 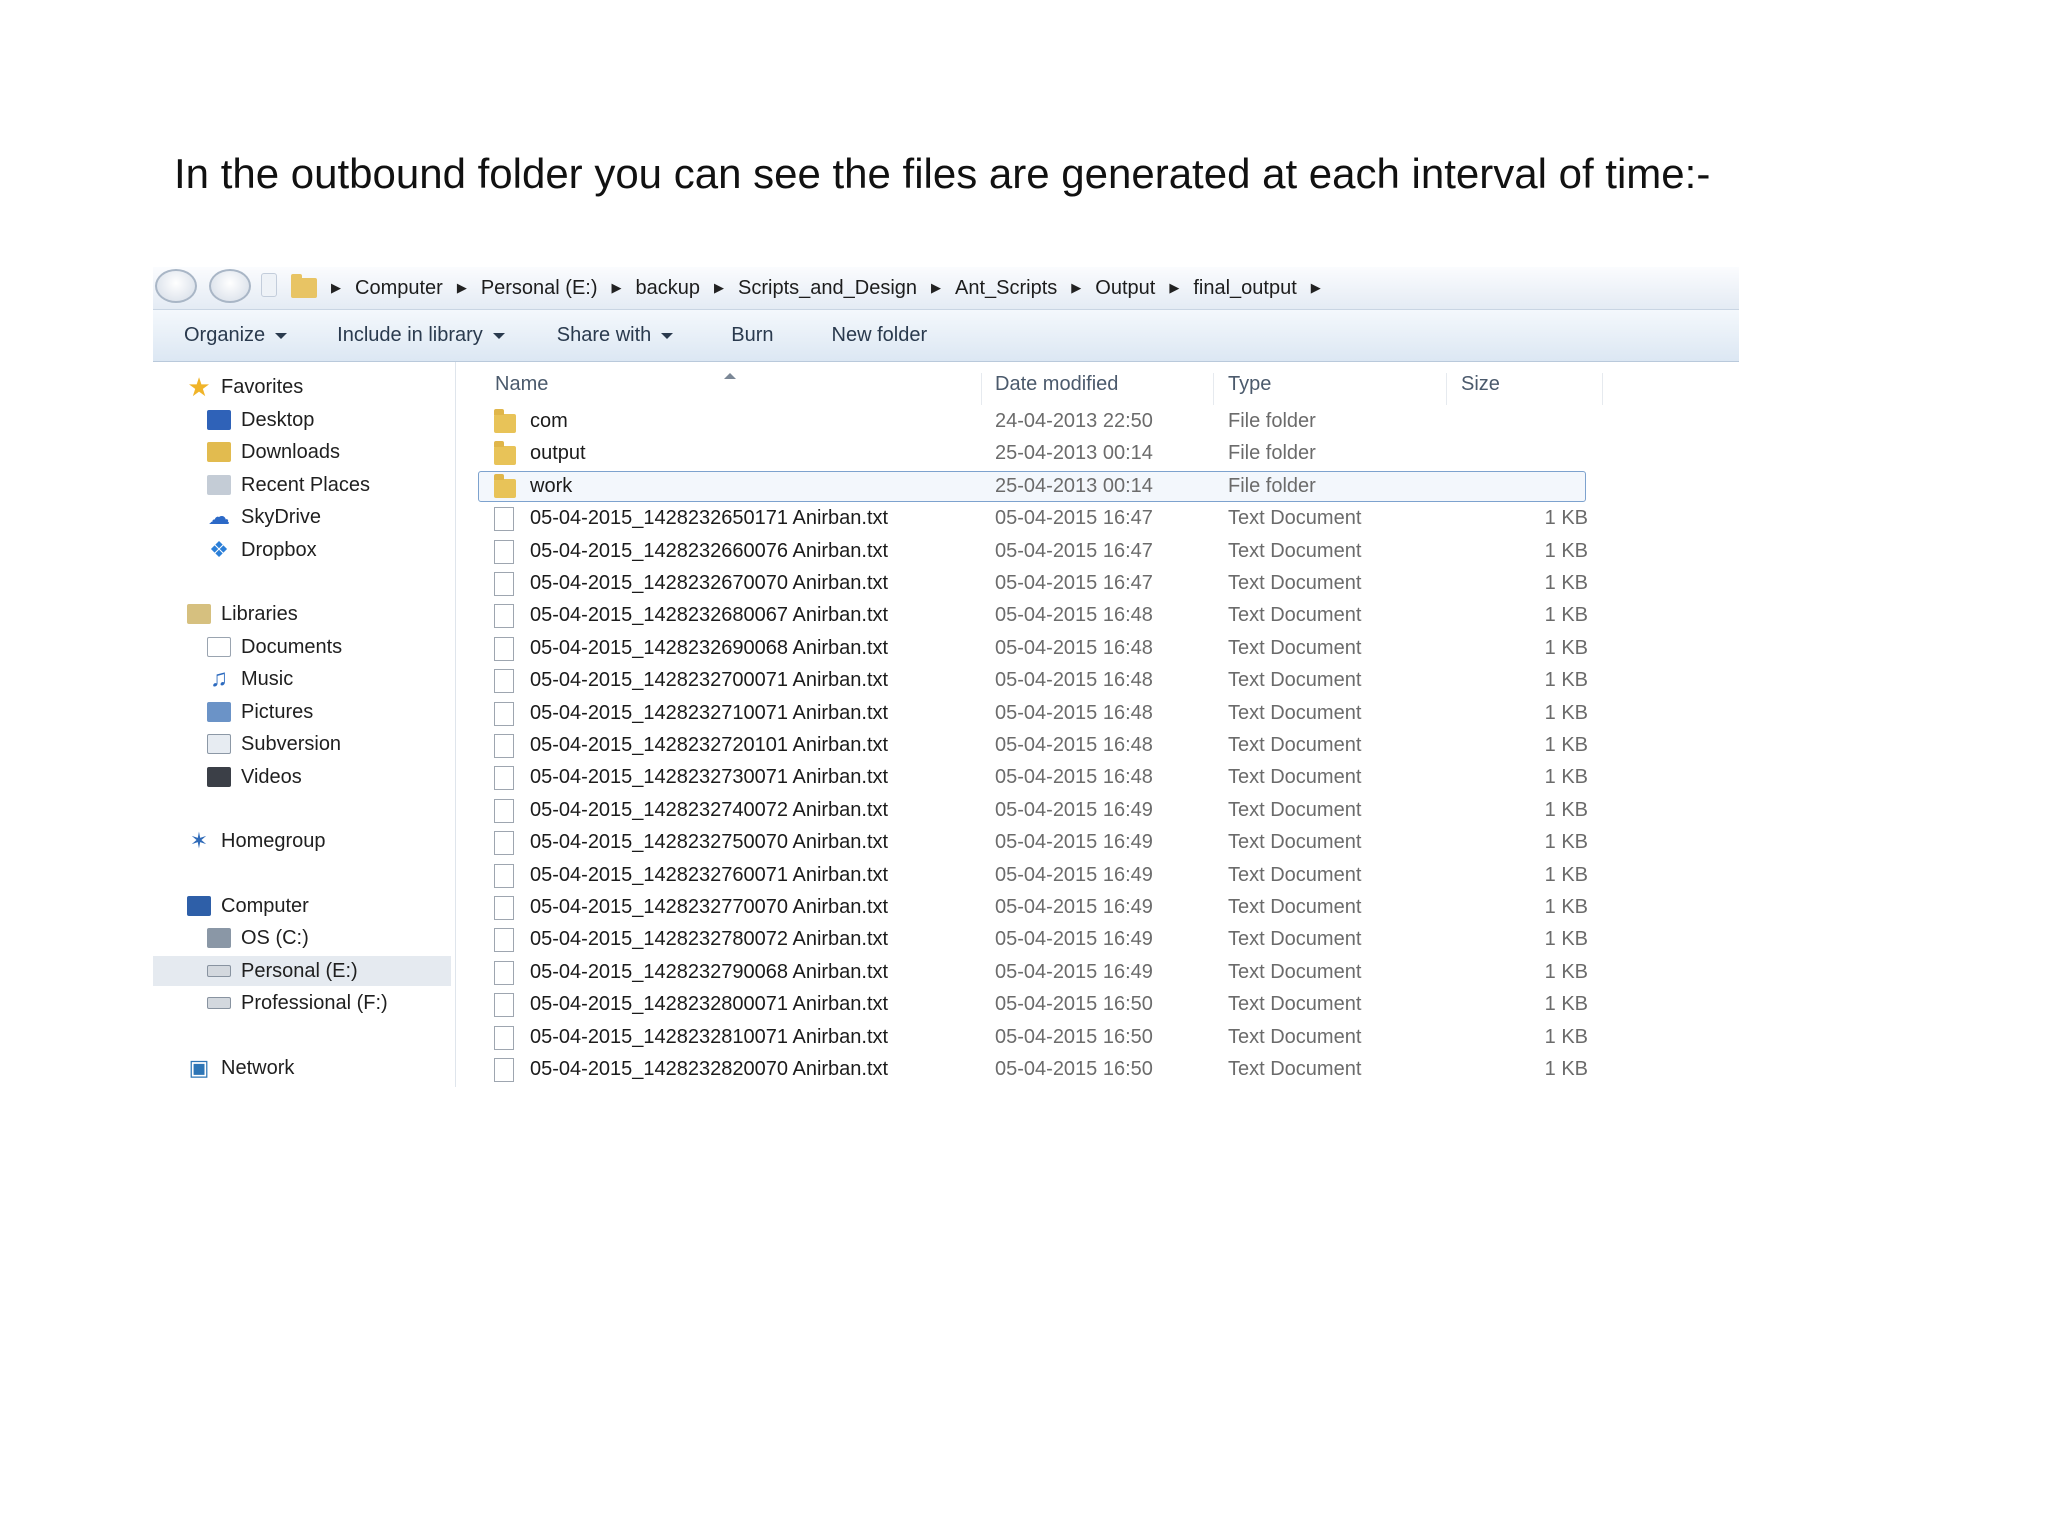 I want to click on nav-personal-e-label: Personal (E:), so click(x=299, y=970).